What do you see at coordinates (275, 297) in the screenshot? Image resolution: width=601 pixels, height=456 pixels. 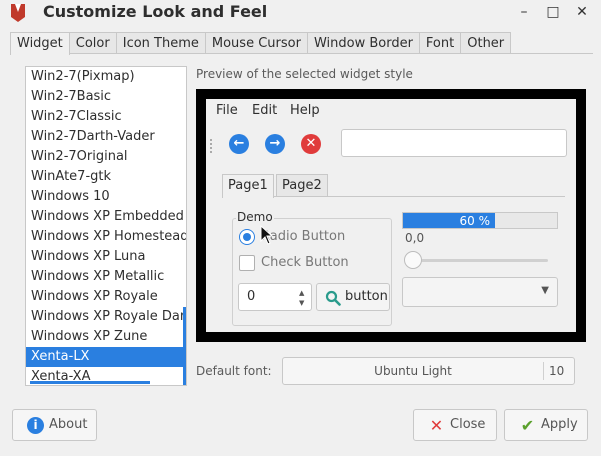 I see `spin-button: 0 ▲ ▼` at bounding box center [275, 297].